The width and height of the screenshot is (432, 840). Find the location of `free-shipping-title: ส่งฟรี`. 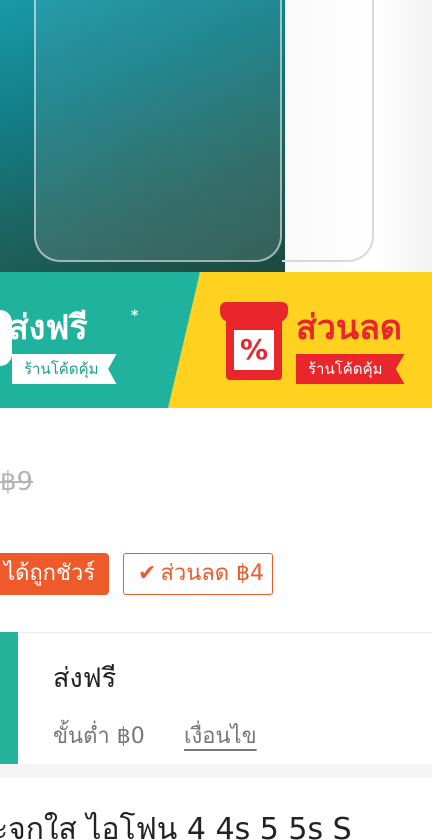

free-shipping-title: ส่งฟรี is located at coordinates (48, 328).